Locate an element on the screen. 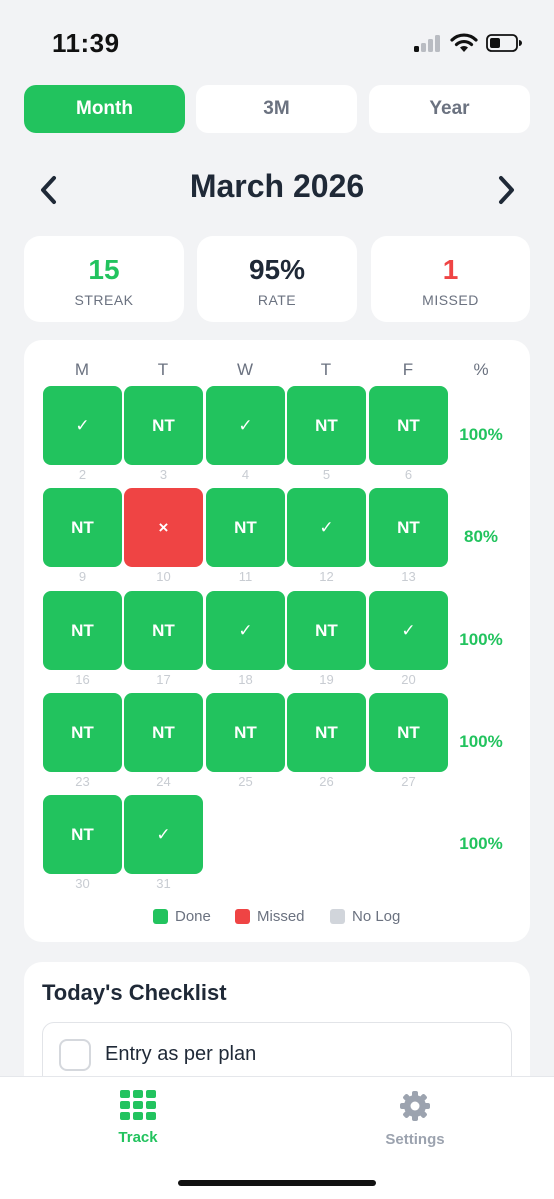 This screenshot has height=1199, width=554. tab-settings: Settings is located at coordinates (415, 1119).